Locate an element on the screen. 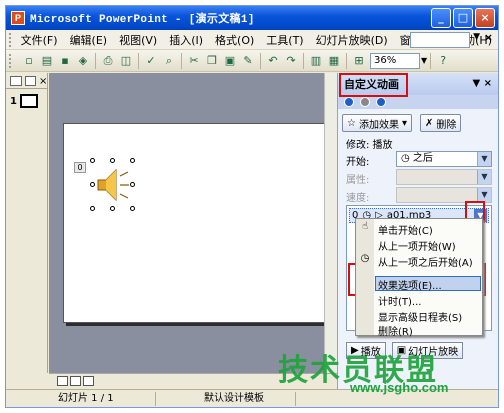 Image resolution: width=504 pixels, height=413 pixels. vertical-scrollbar is located at coordinates (330, 223).